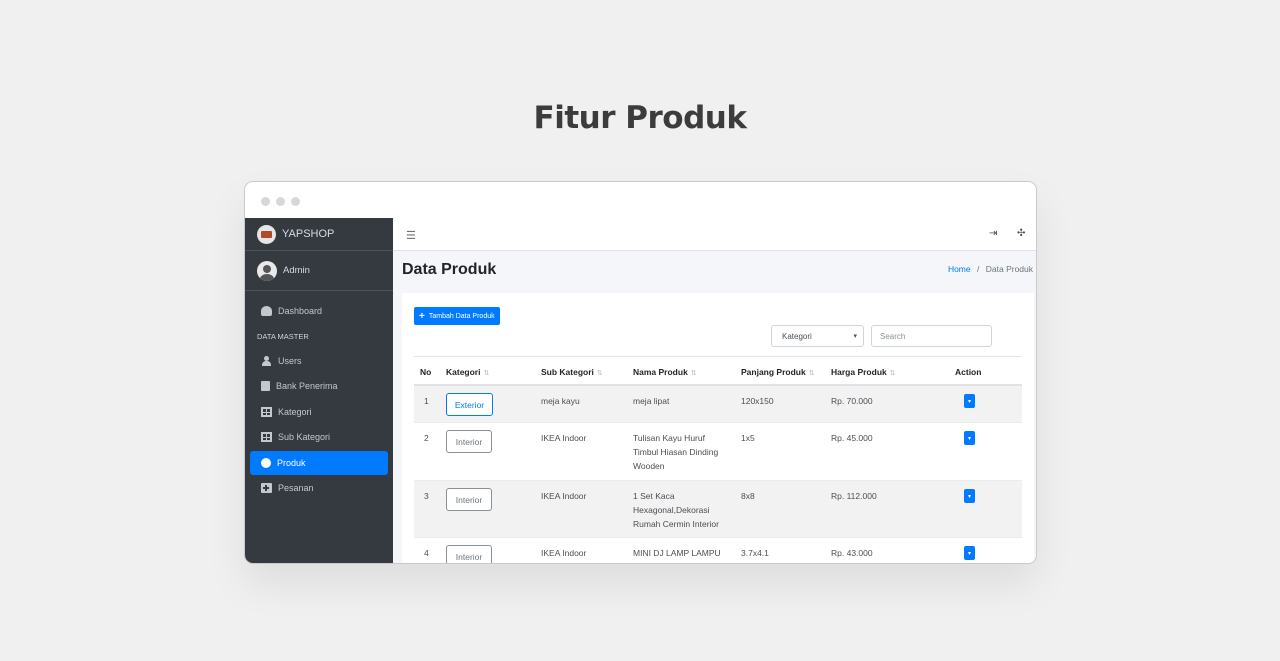 The width and height of the screenshot is (1280, 661). I want to click on sidebar-item-dashboard: Dashboard, so click(319, 311).